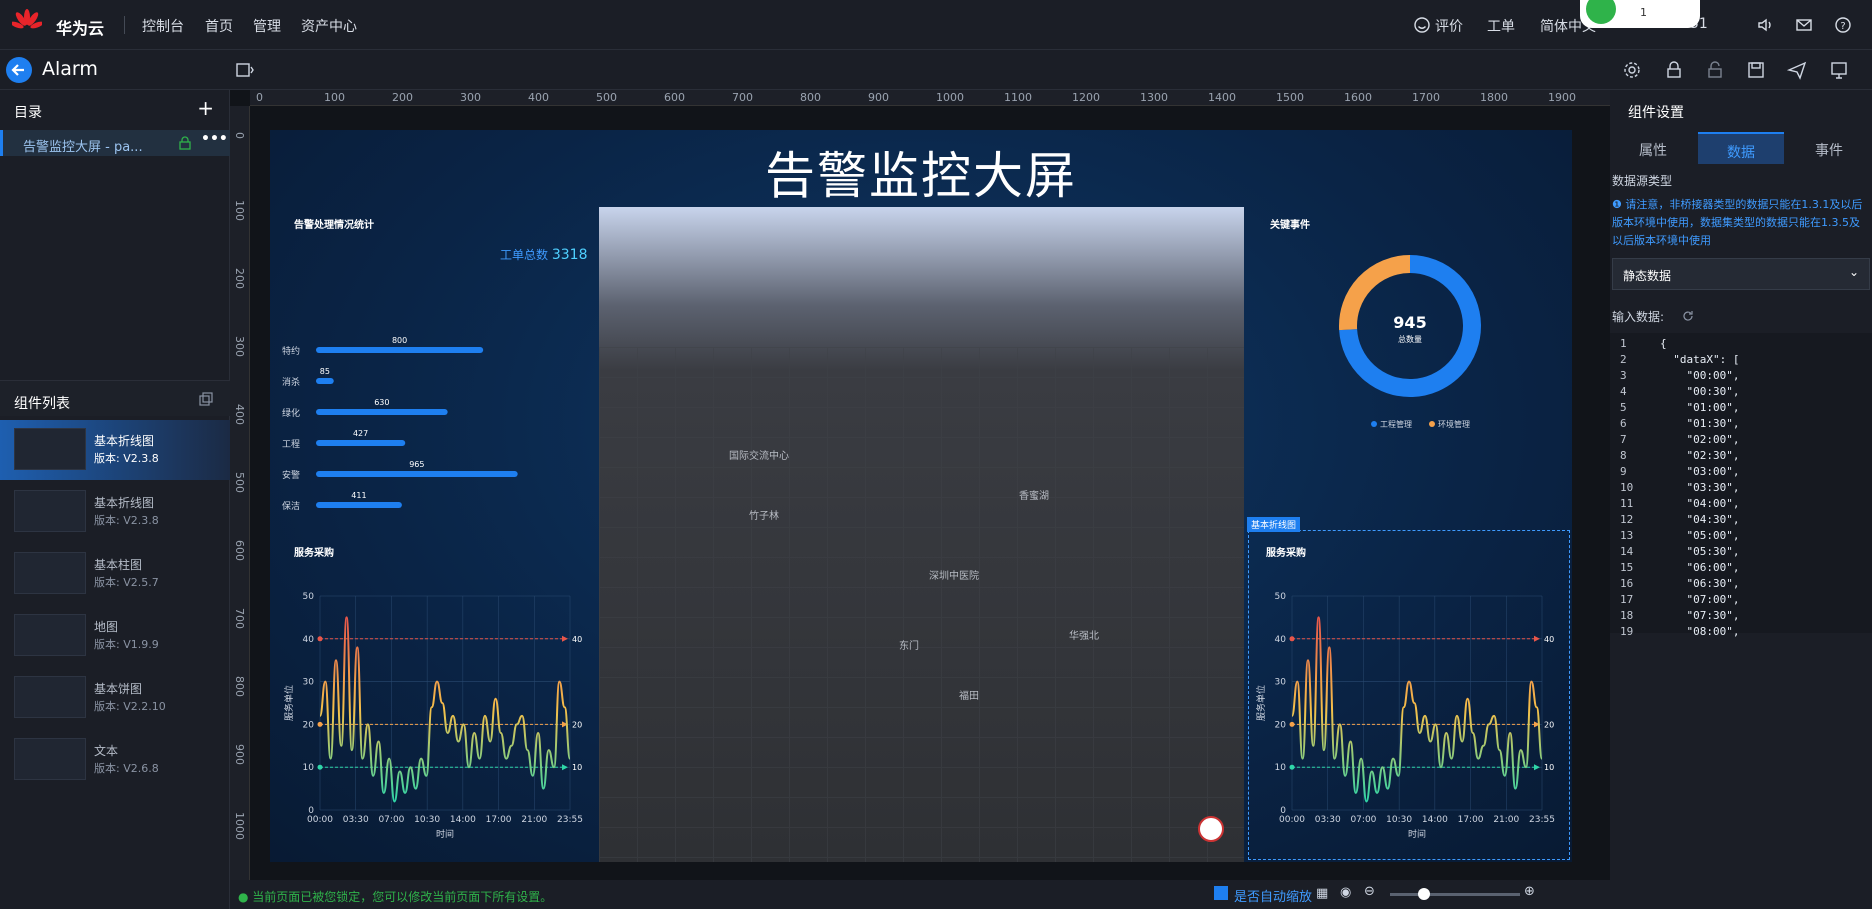  Describe the element at coordinates (1656, 113) in the screenshot. I see `props-title: 组件设置` at that location.